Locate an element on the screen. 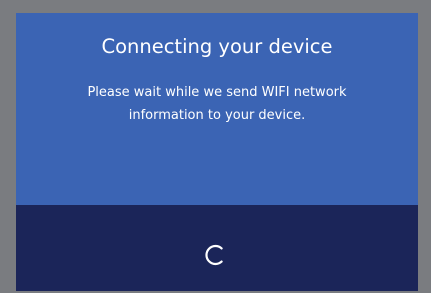 The image size is (431, 293). loading-spinner-icon is located at coordinates (215, 255).